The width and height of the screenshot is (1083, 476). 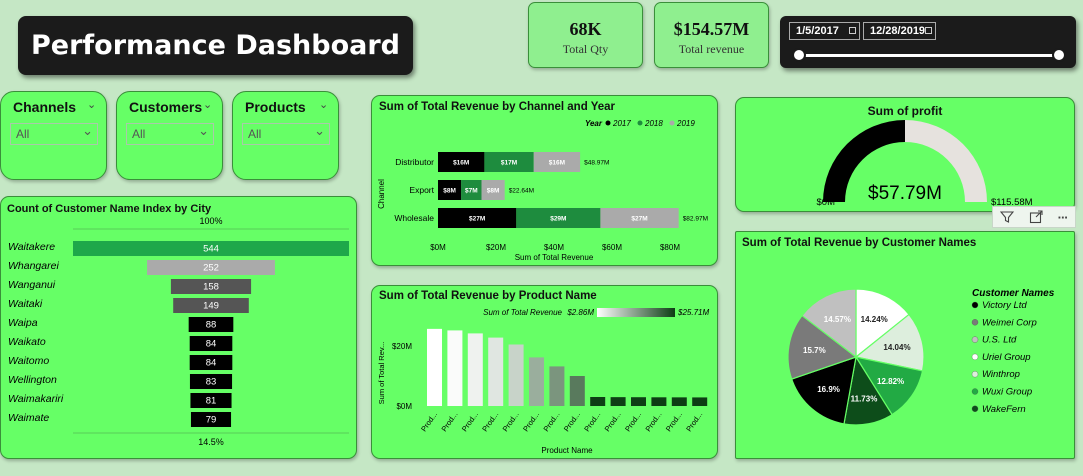 I want to click on focus-mode-icon, so click(x=1036, y=217).